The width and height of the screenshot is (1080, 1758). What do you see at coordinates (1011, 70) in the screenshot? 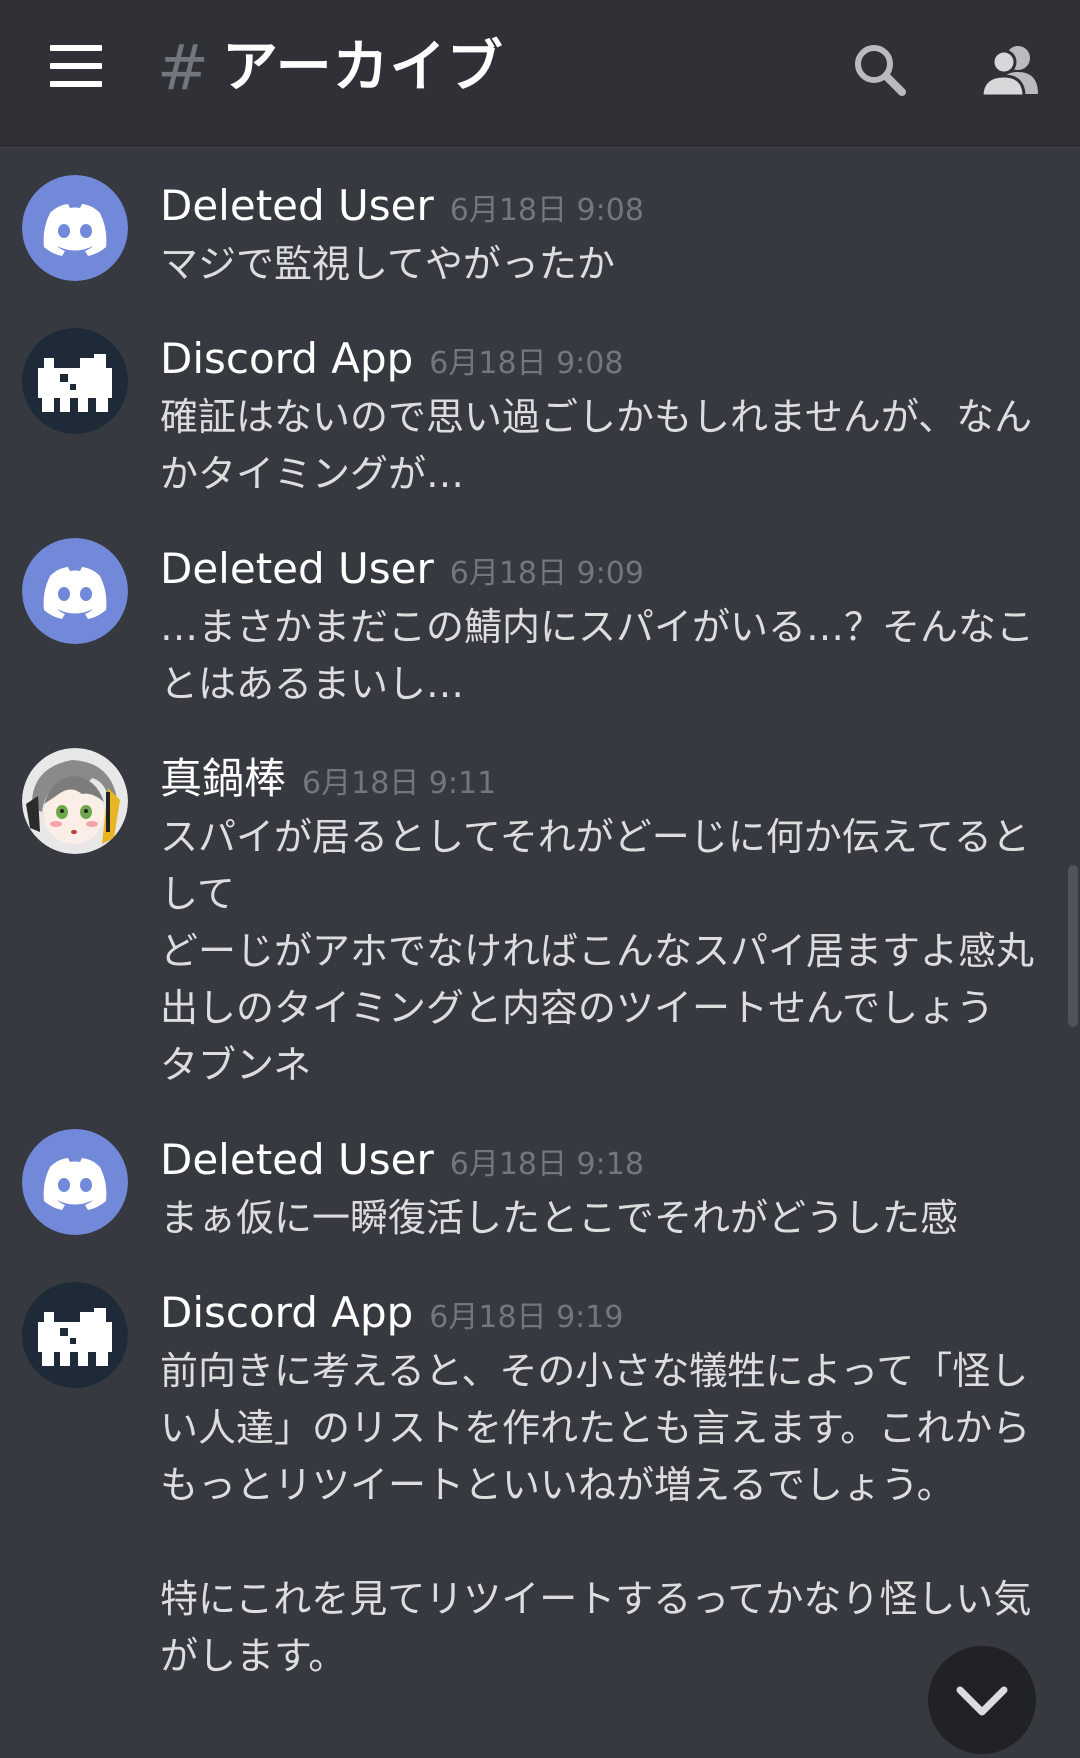
I see `members-icon` at bounding box center [1011, 70].